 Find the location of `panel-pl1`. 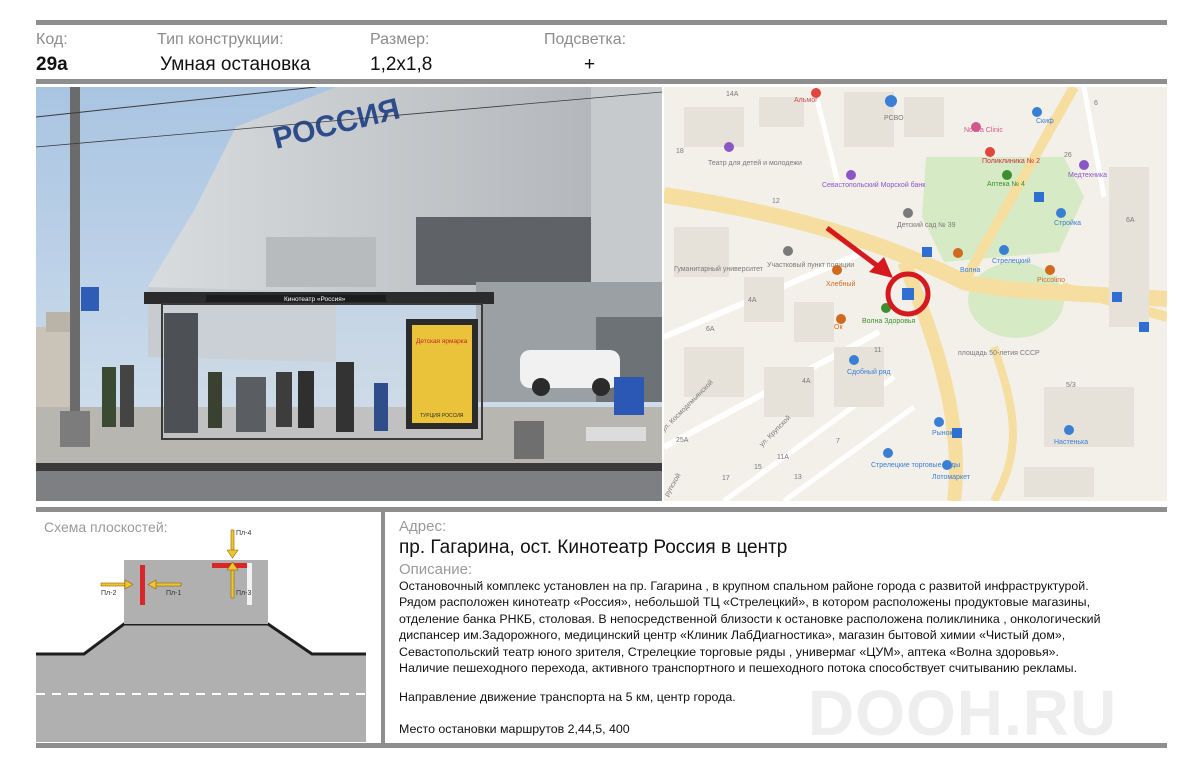

panel-pl1 is located at coordinates (142, 585).